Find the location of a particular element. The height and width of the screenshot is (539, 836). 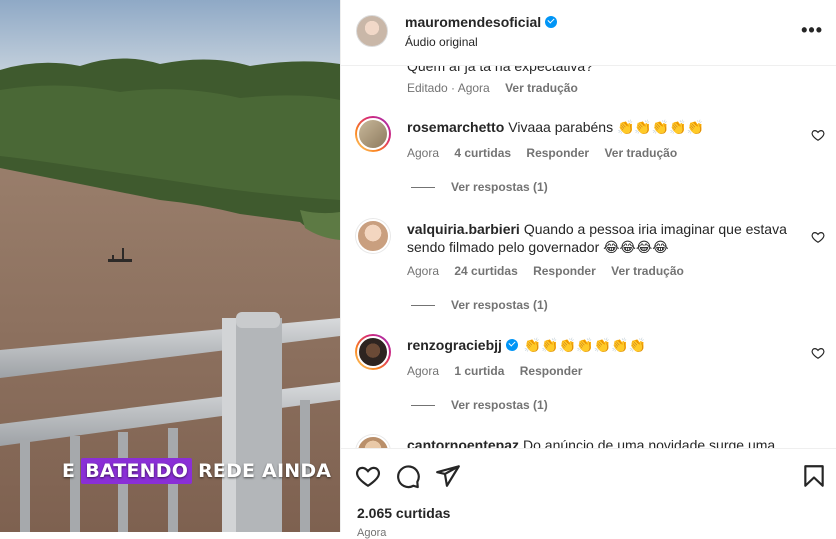

comment-icon is located at coordinates (408, 476).